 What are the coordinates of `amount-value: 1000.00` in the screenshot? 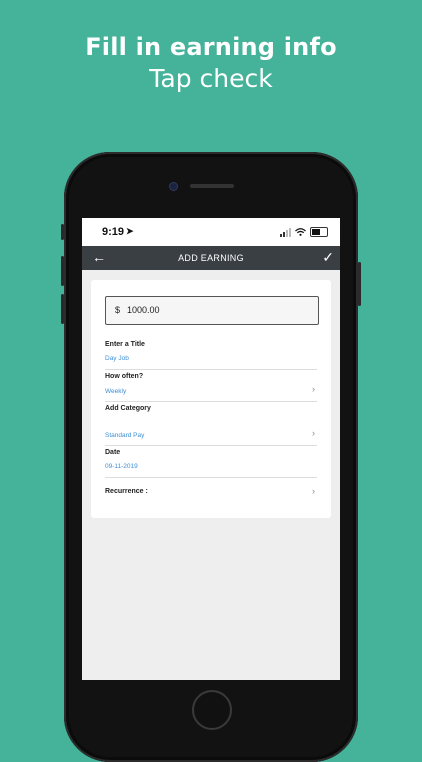 It's located at (143, 310).